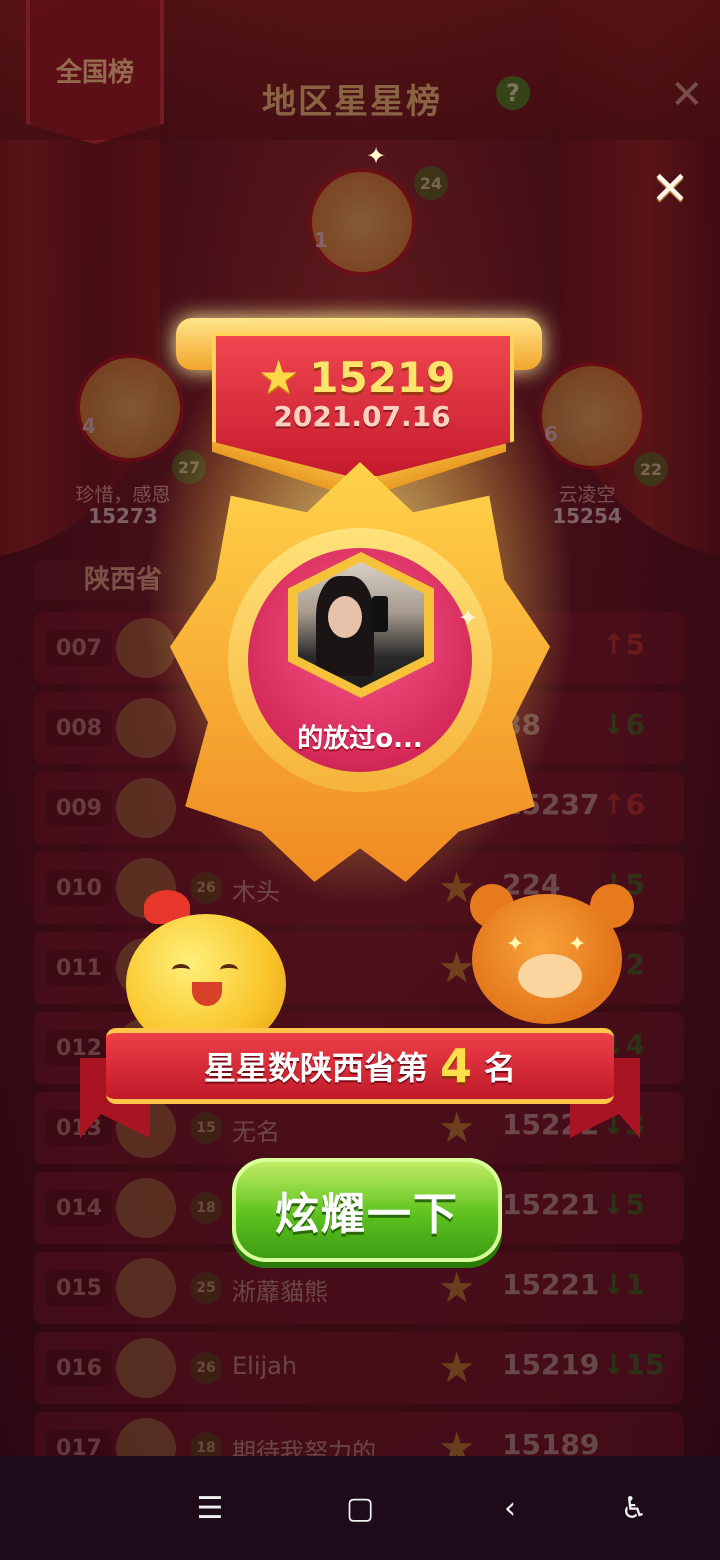 This screenshot has width=720, height=1560. I want to click on rank-suffix: 名, so click(500, 1068).